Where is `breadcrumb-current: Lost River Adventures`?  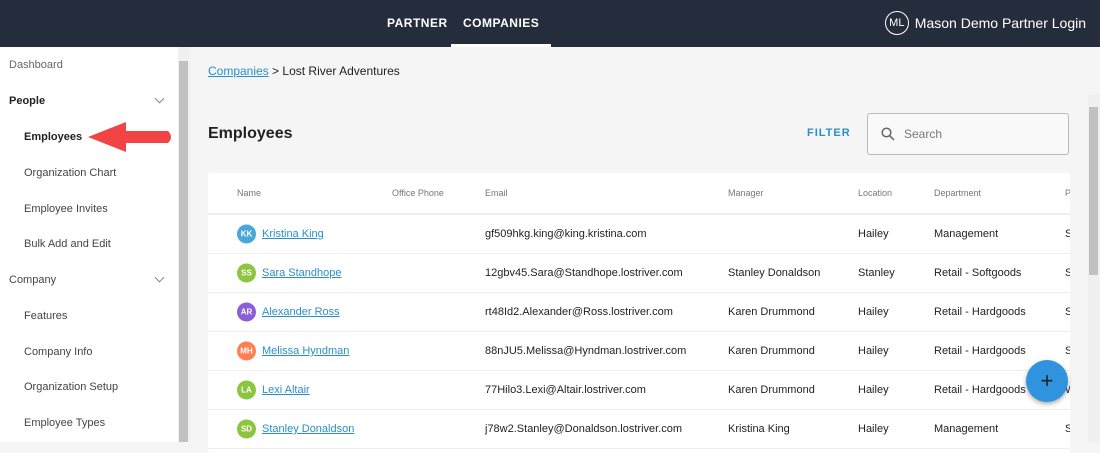 breadcrumb-current: Lost River Adventures is located at coordinates (341, 71).